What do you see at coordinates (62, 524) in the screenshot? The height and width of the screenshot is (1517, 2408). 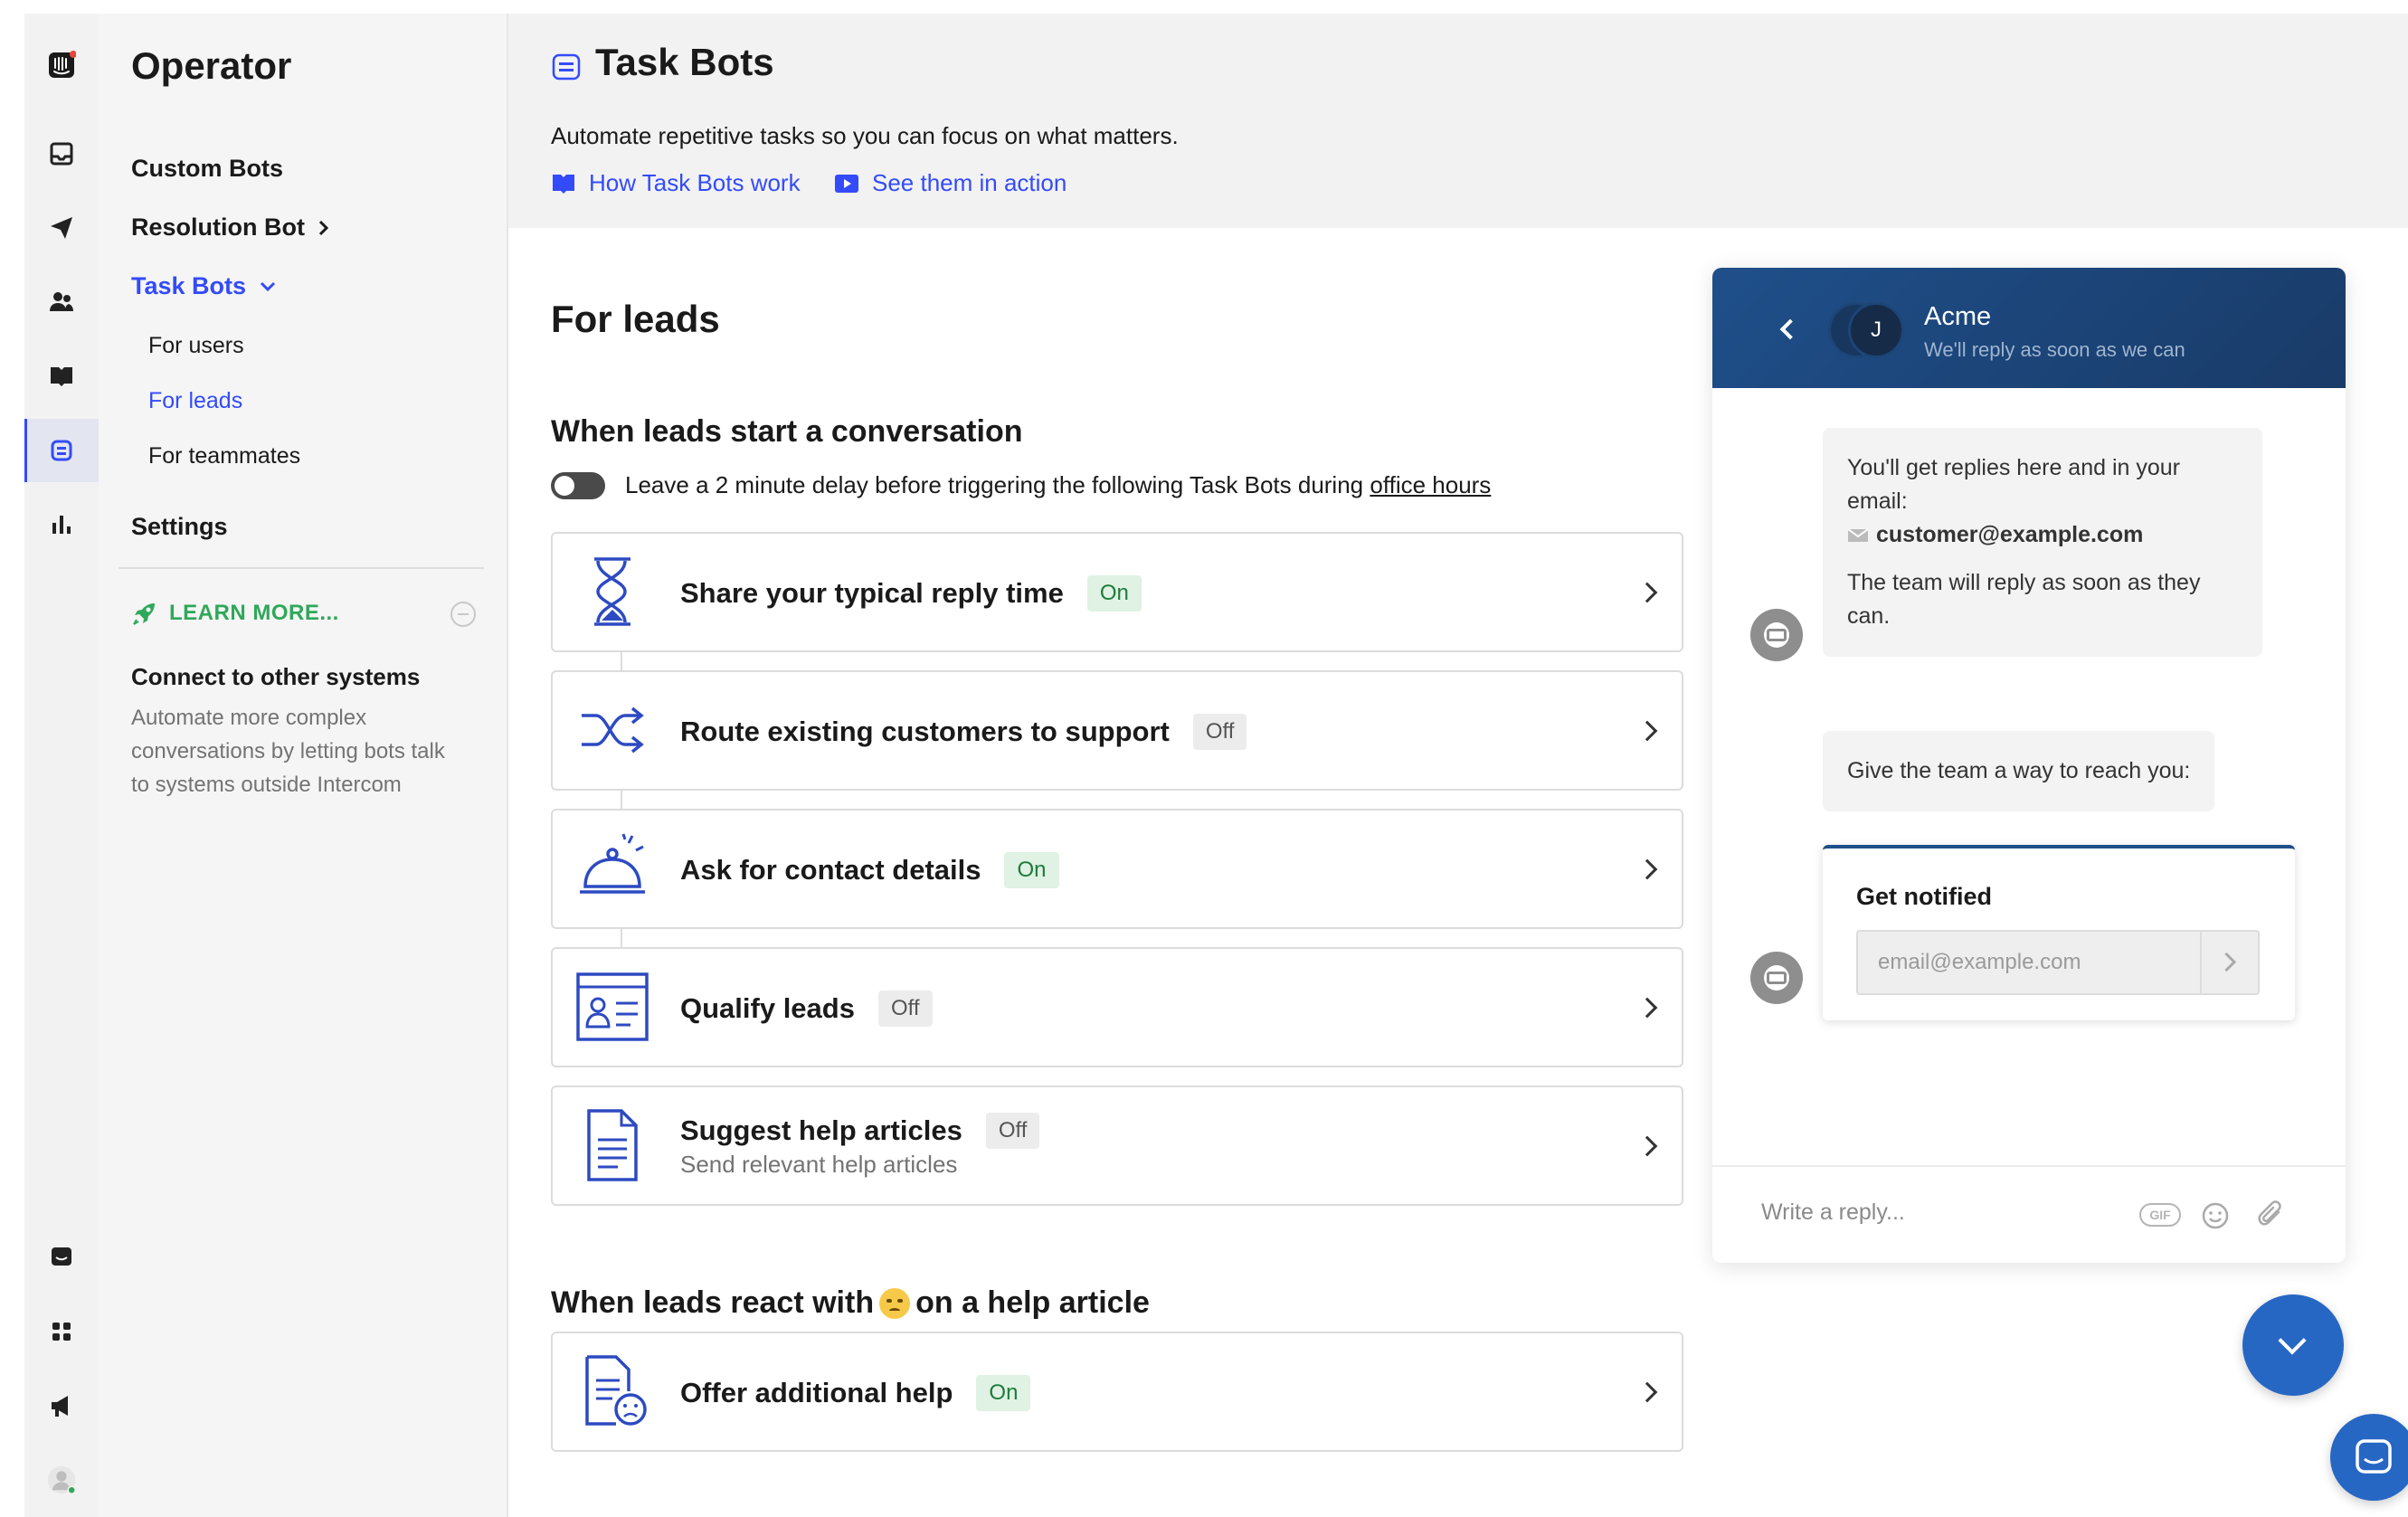 I see `reports-icon` at bounding box center [62, 524].